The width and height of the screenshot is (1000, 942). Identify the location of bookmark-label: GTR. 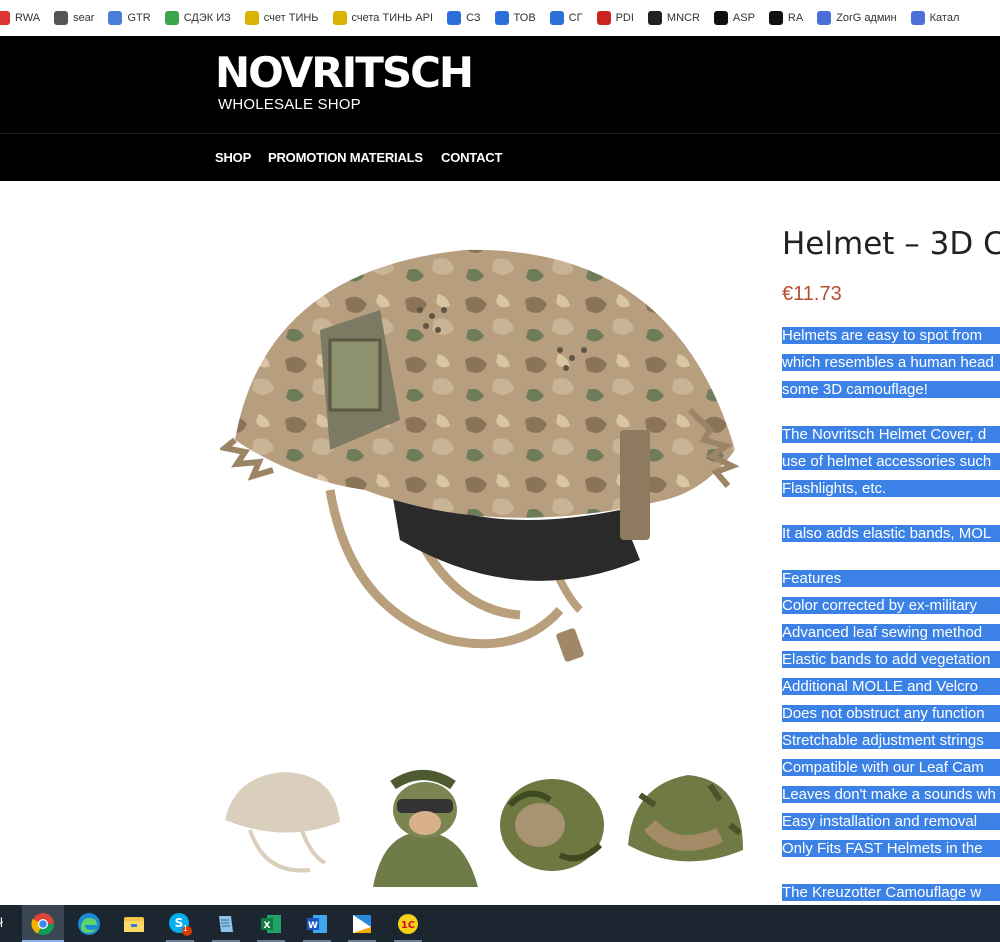
(139, 18).